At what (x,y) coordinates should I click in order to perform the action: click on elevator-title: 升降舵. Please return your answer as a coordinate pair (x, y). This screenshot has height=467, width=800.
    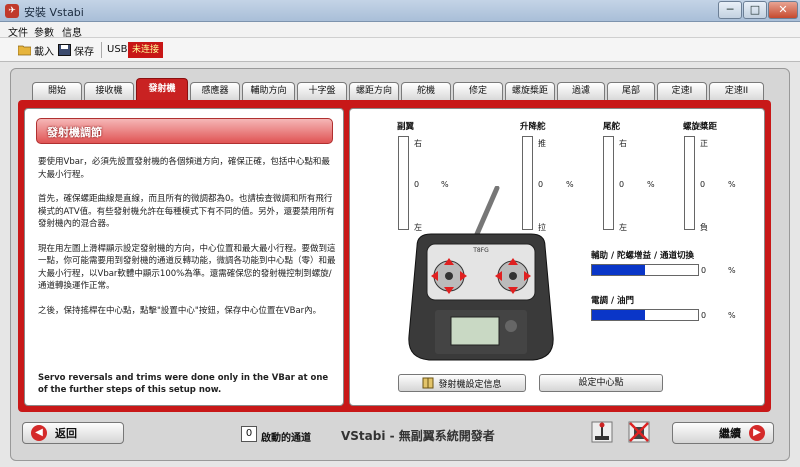
    Looking at the image, I should click on (533, 127).